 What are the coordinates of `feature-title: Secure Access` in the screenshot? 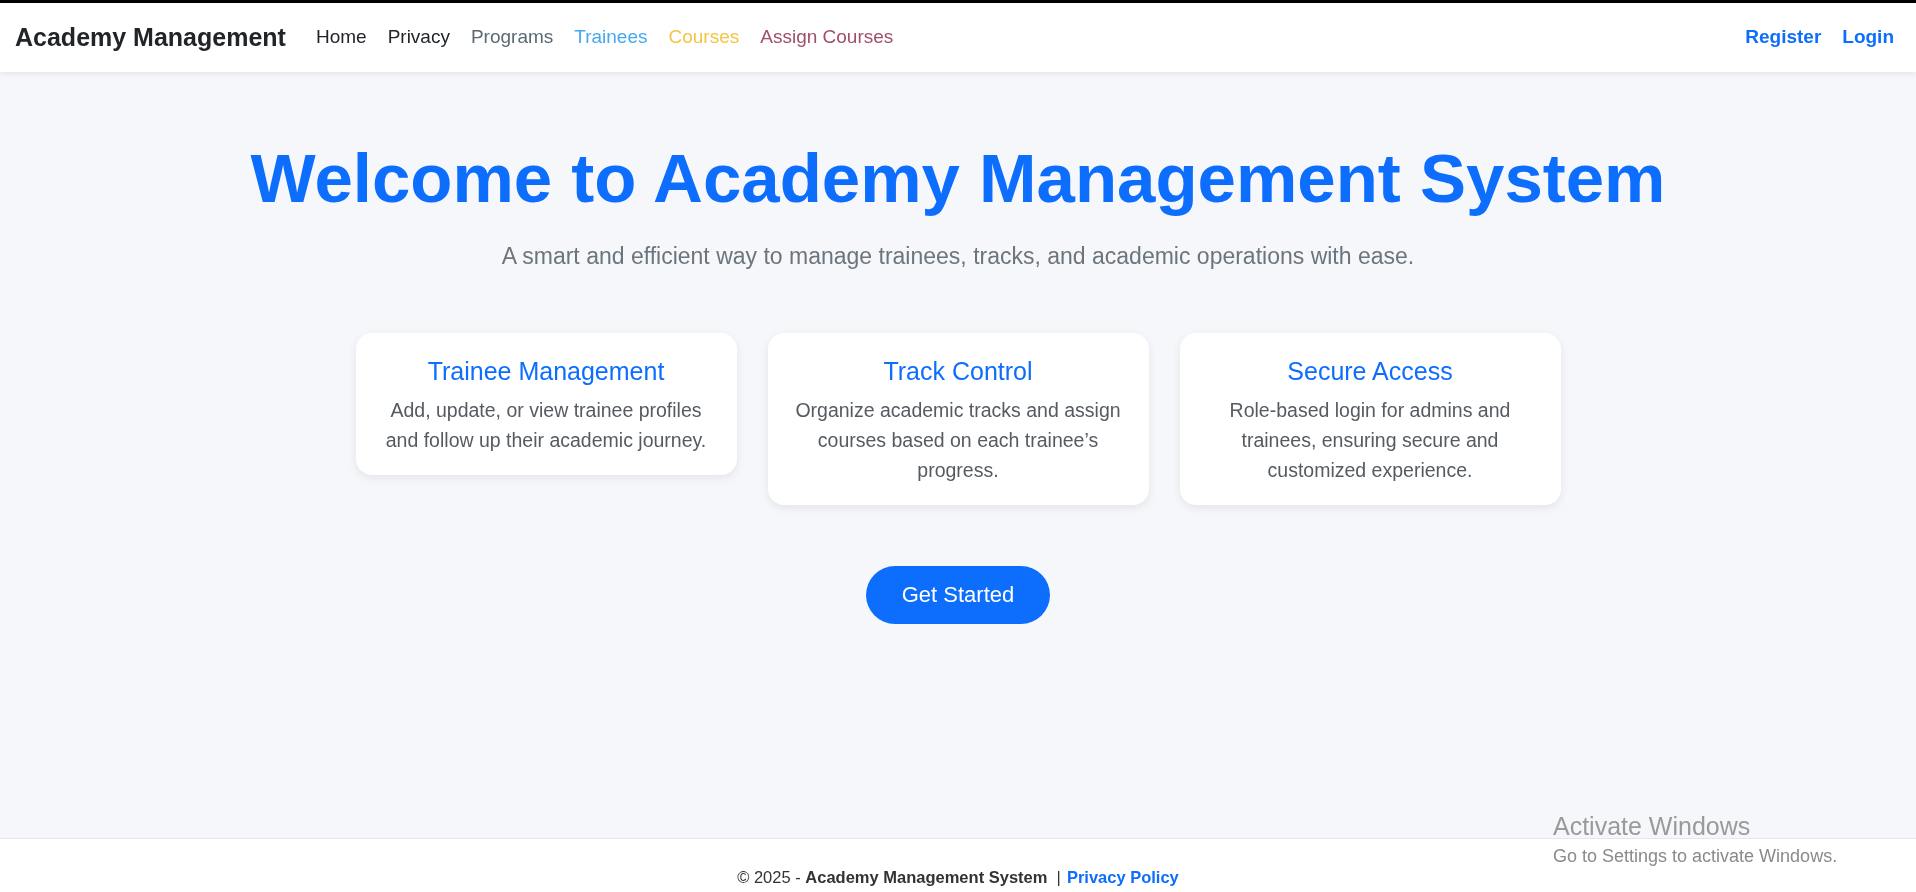 It's located at (1370, 372).